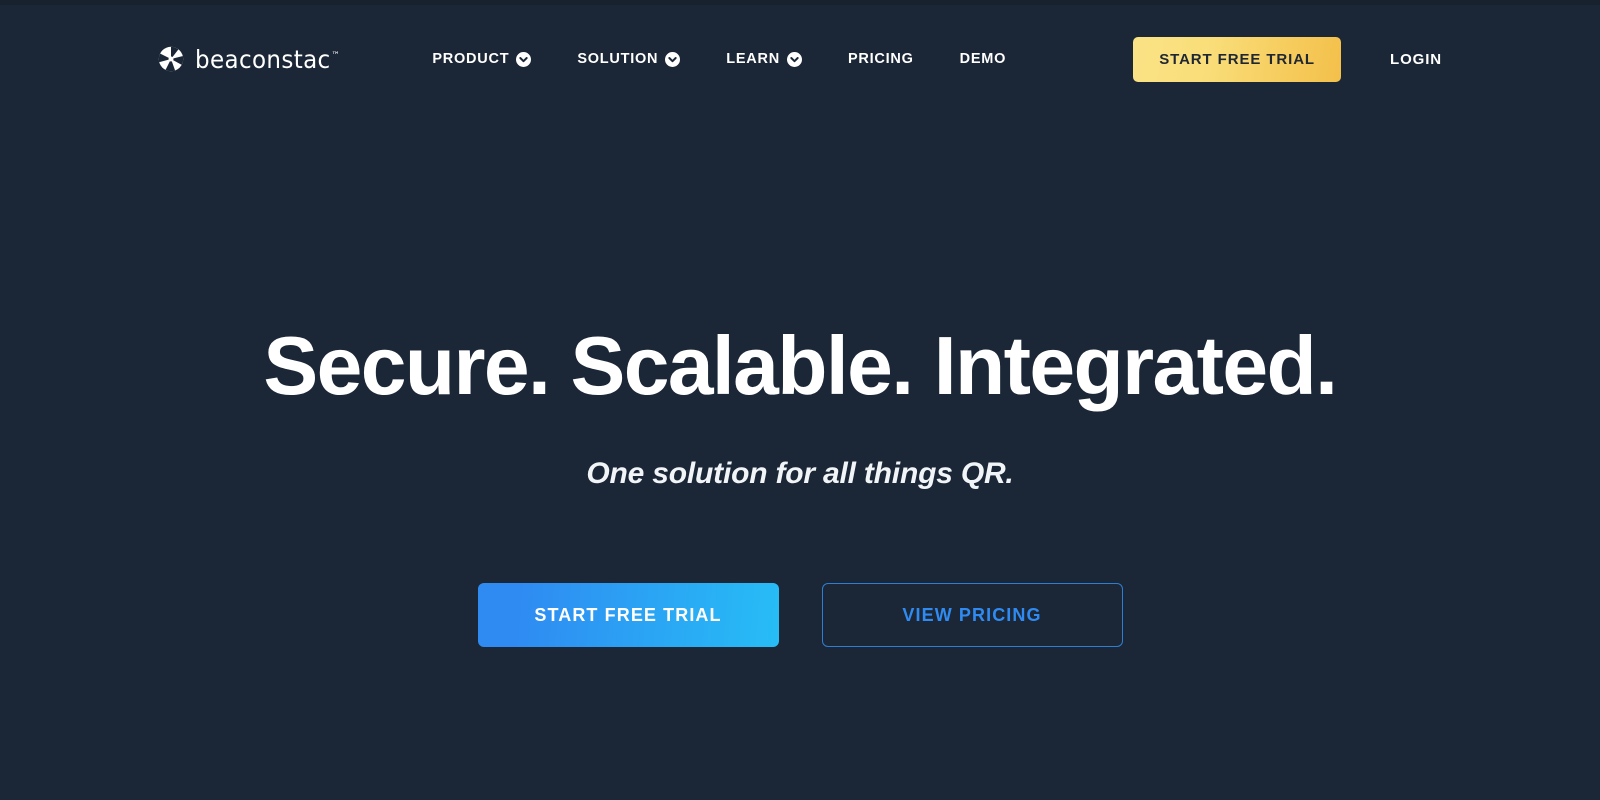 This screenshot has height=800, width=1600. What do you see at coordinates (800, 615) in the screenshot?
I see `hero-cta-group: START FREE TRIAL VIEW PRICING` at bounding box center [800, 615].